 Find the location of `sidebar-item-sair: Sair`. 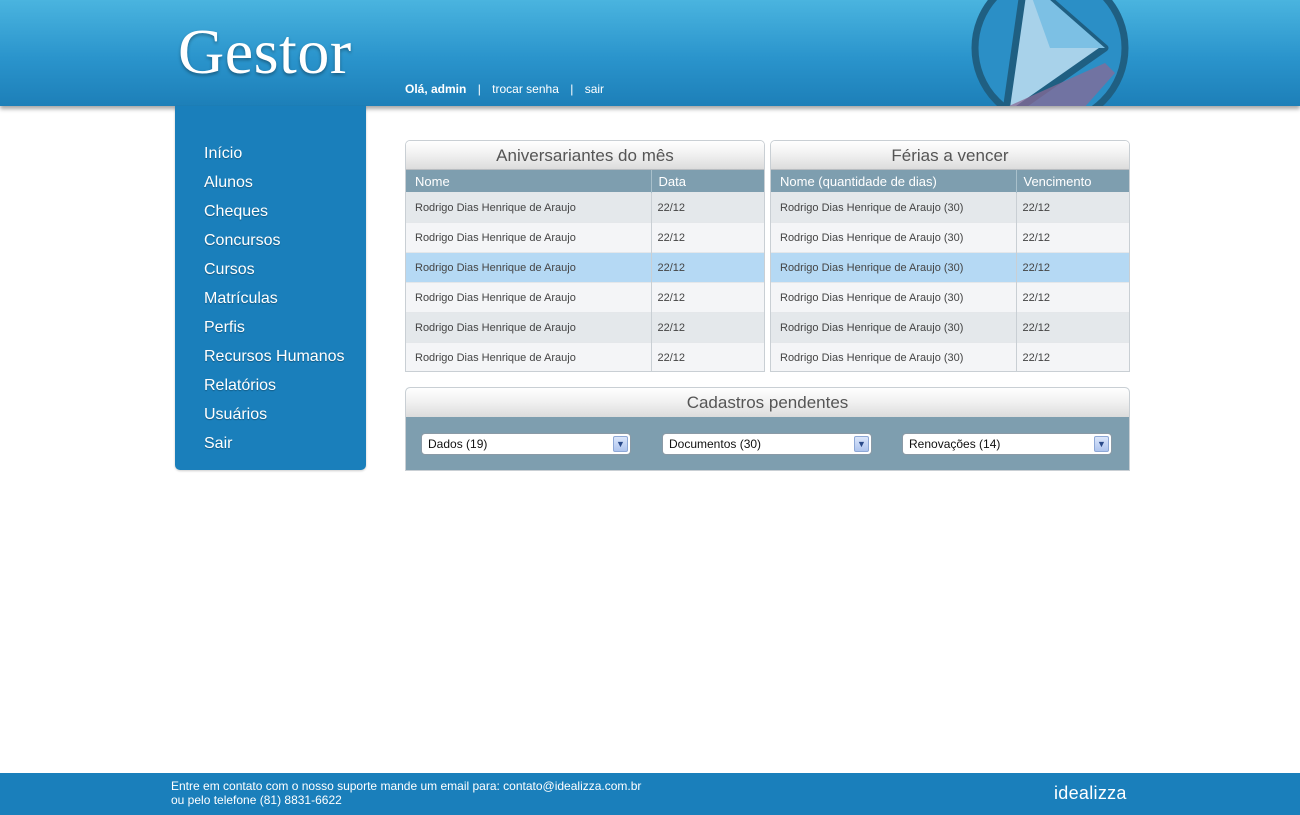

sidebar-item-sair: Sair is located at coordinates (274, 448).